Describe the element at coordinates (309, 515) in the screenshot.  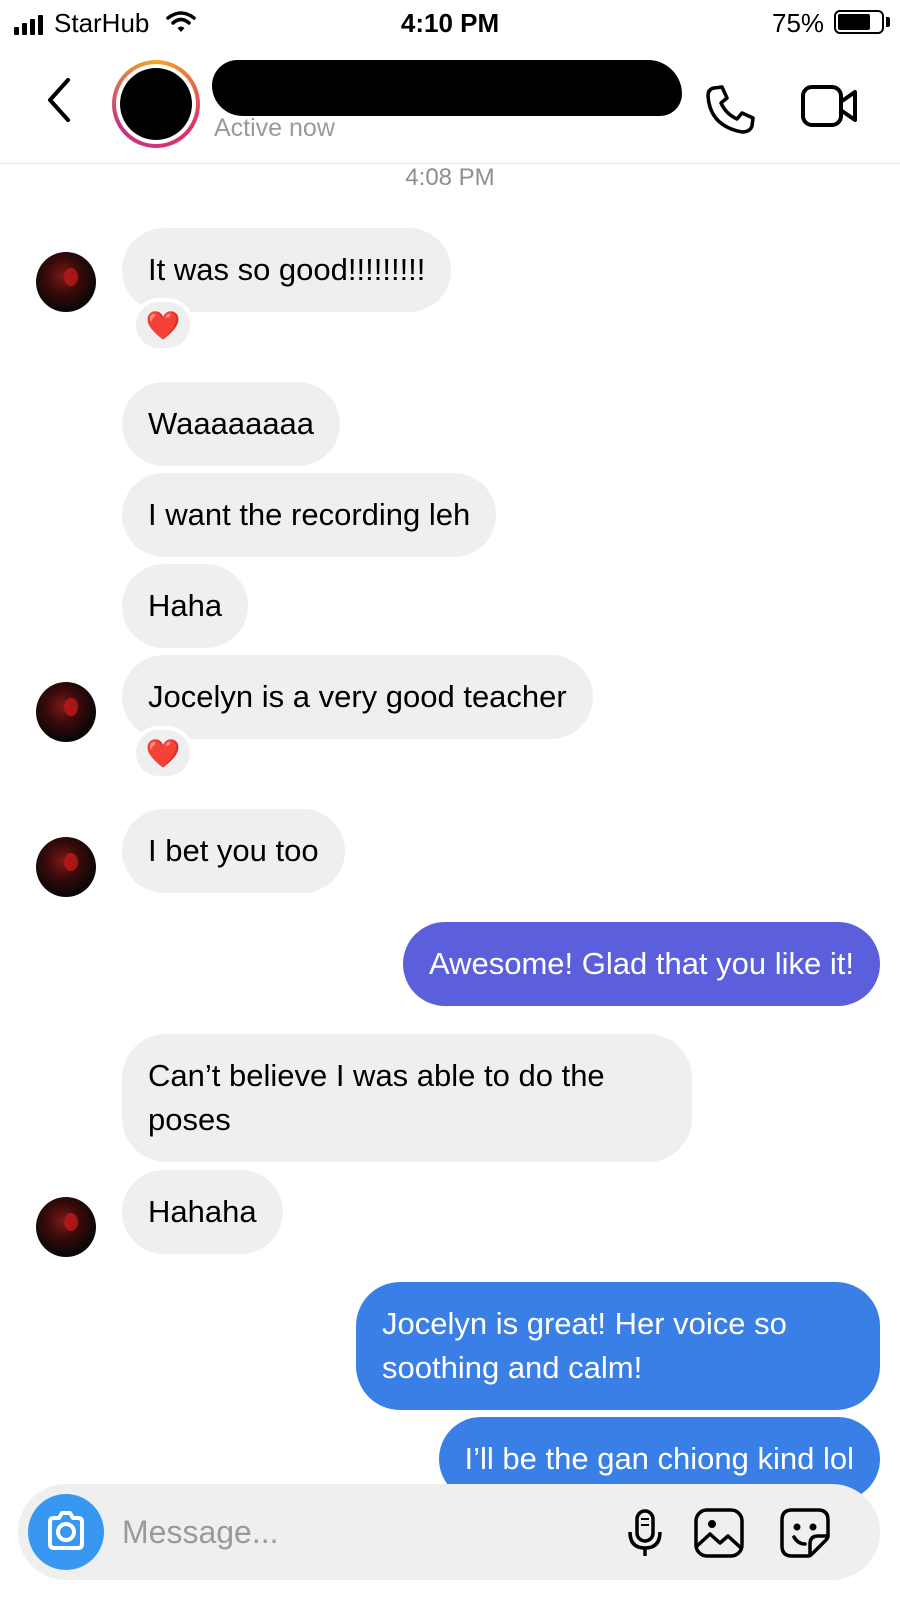
I see `message-bubble: I want the recording leh` at that location.